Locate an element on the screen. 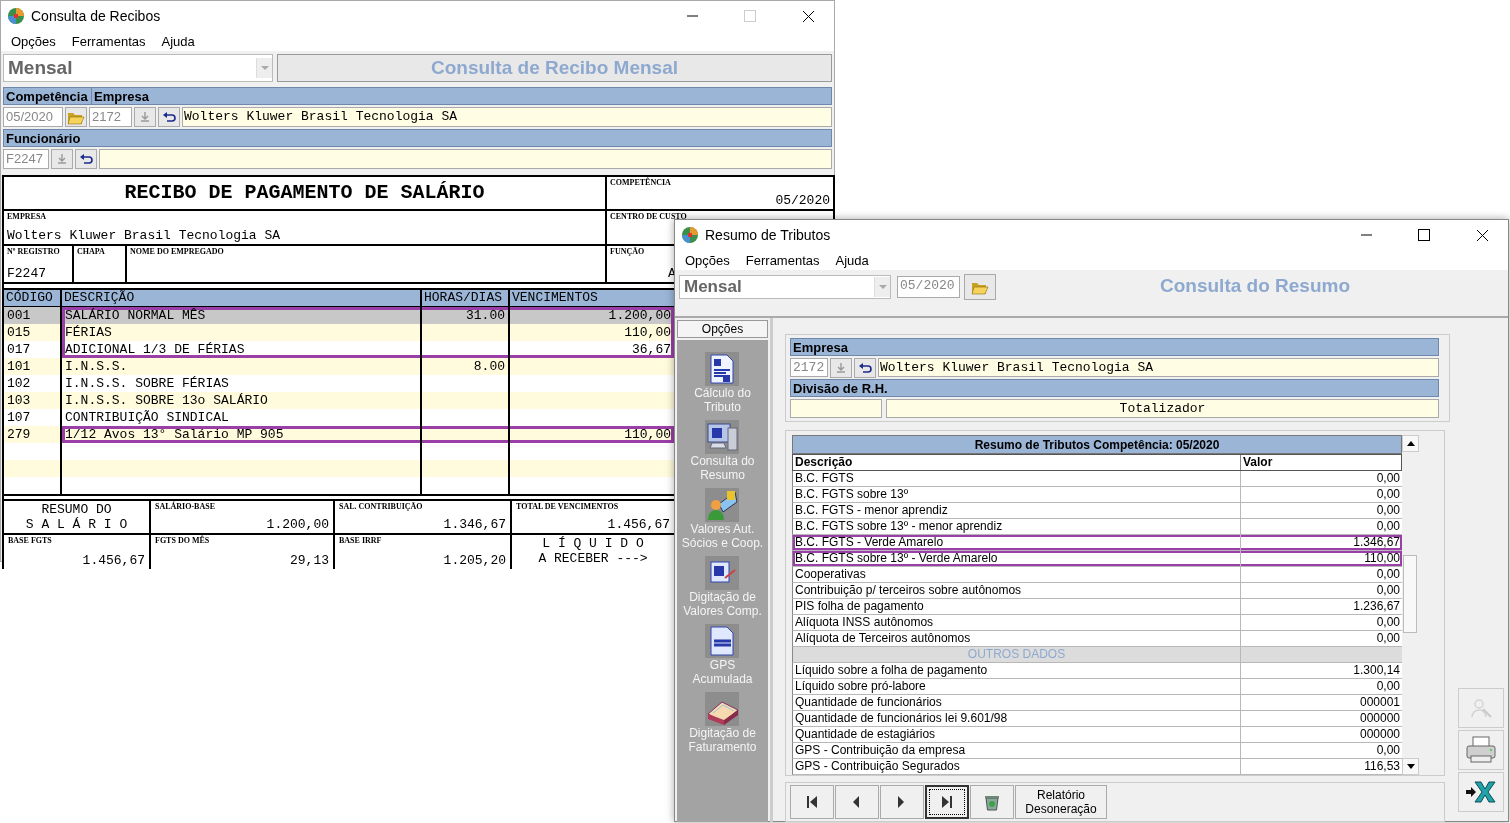 The image size is (1510, 823). trash-button is located at coordinates (992, 802).